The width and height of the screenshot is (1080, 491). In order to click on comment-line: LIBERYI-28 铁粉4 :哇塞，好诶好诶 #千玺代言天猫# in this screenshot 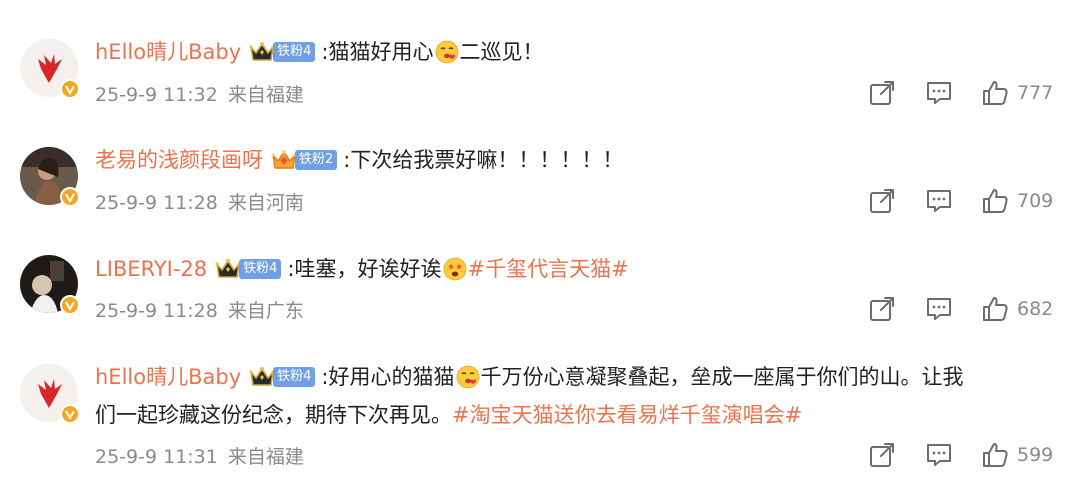, I will do `click(362, 269)`.